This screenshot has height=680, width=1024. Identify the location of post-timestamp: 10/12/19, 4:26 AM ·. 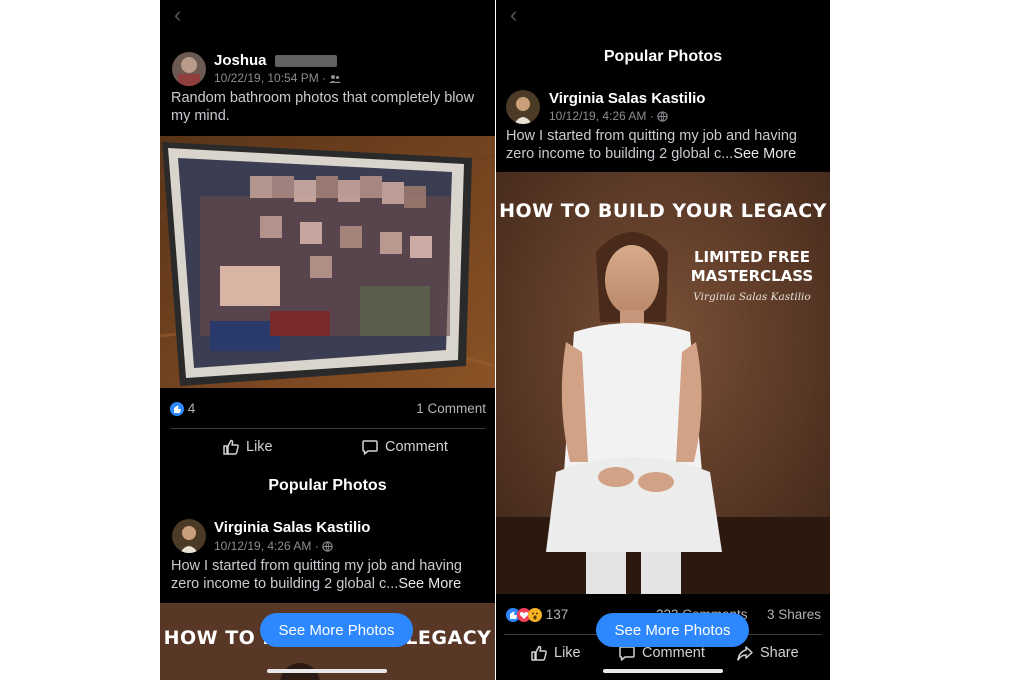
(601, 116).